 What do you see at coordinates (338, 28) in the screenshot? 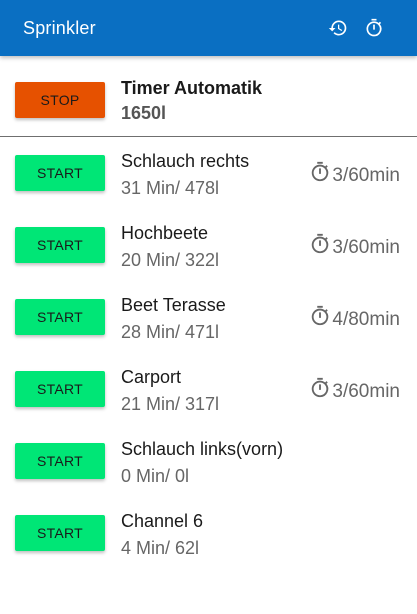
I see `history-icon` at bounding box center [338, 28].